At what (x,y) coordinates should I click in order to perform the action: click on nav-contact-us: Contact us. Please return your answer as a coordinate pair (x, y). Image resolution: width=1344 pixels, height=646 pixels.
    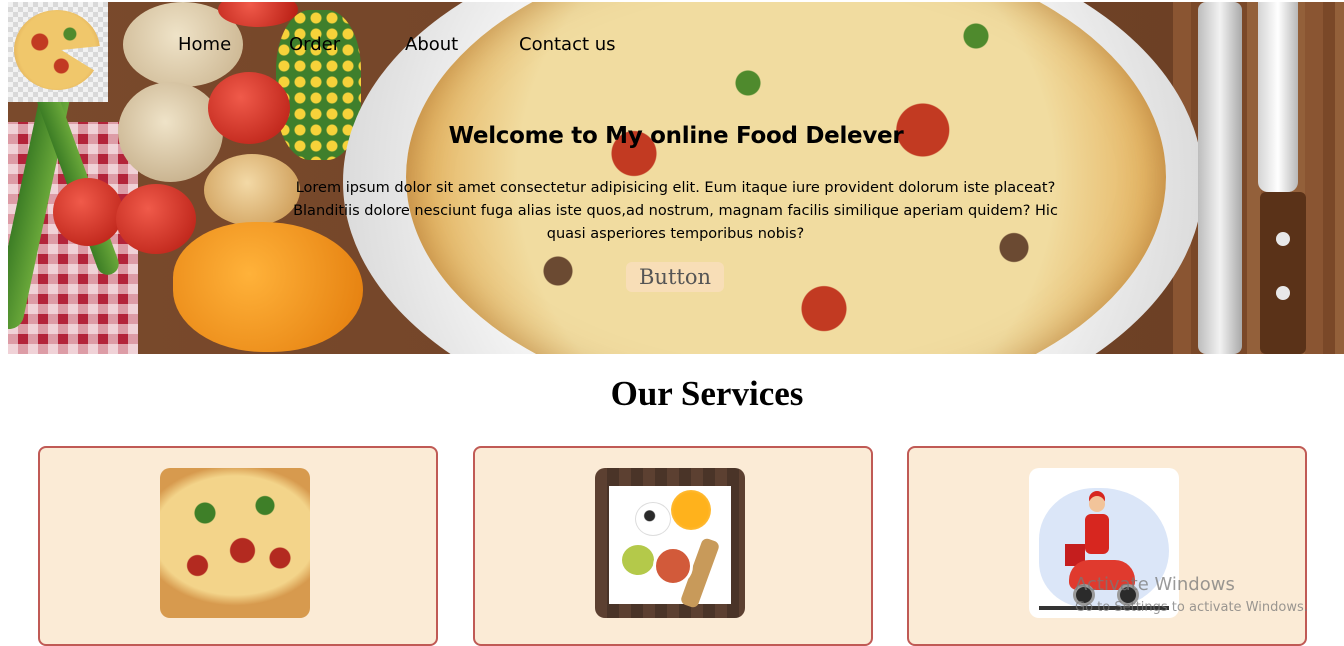
    Looking at the image, I should click on (567, 46).